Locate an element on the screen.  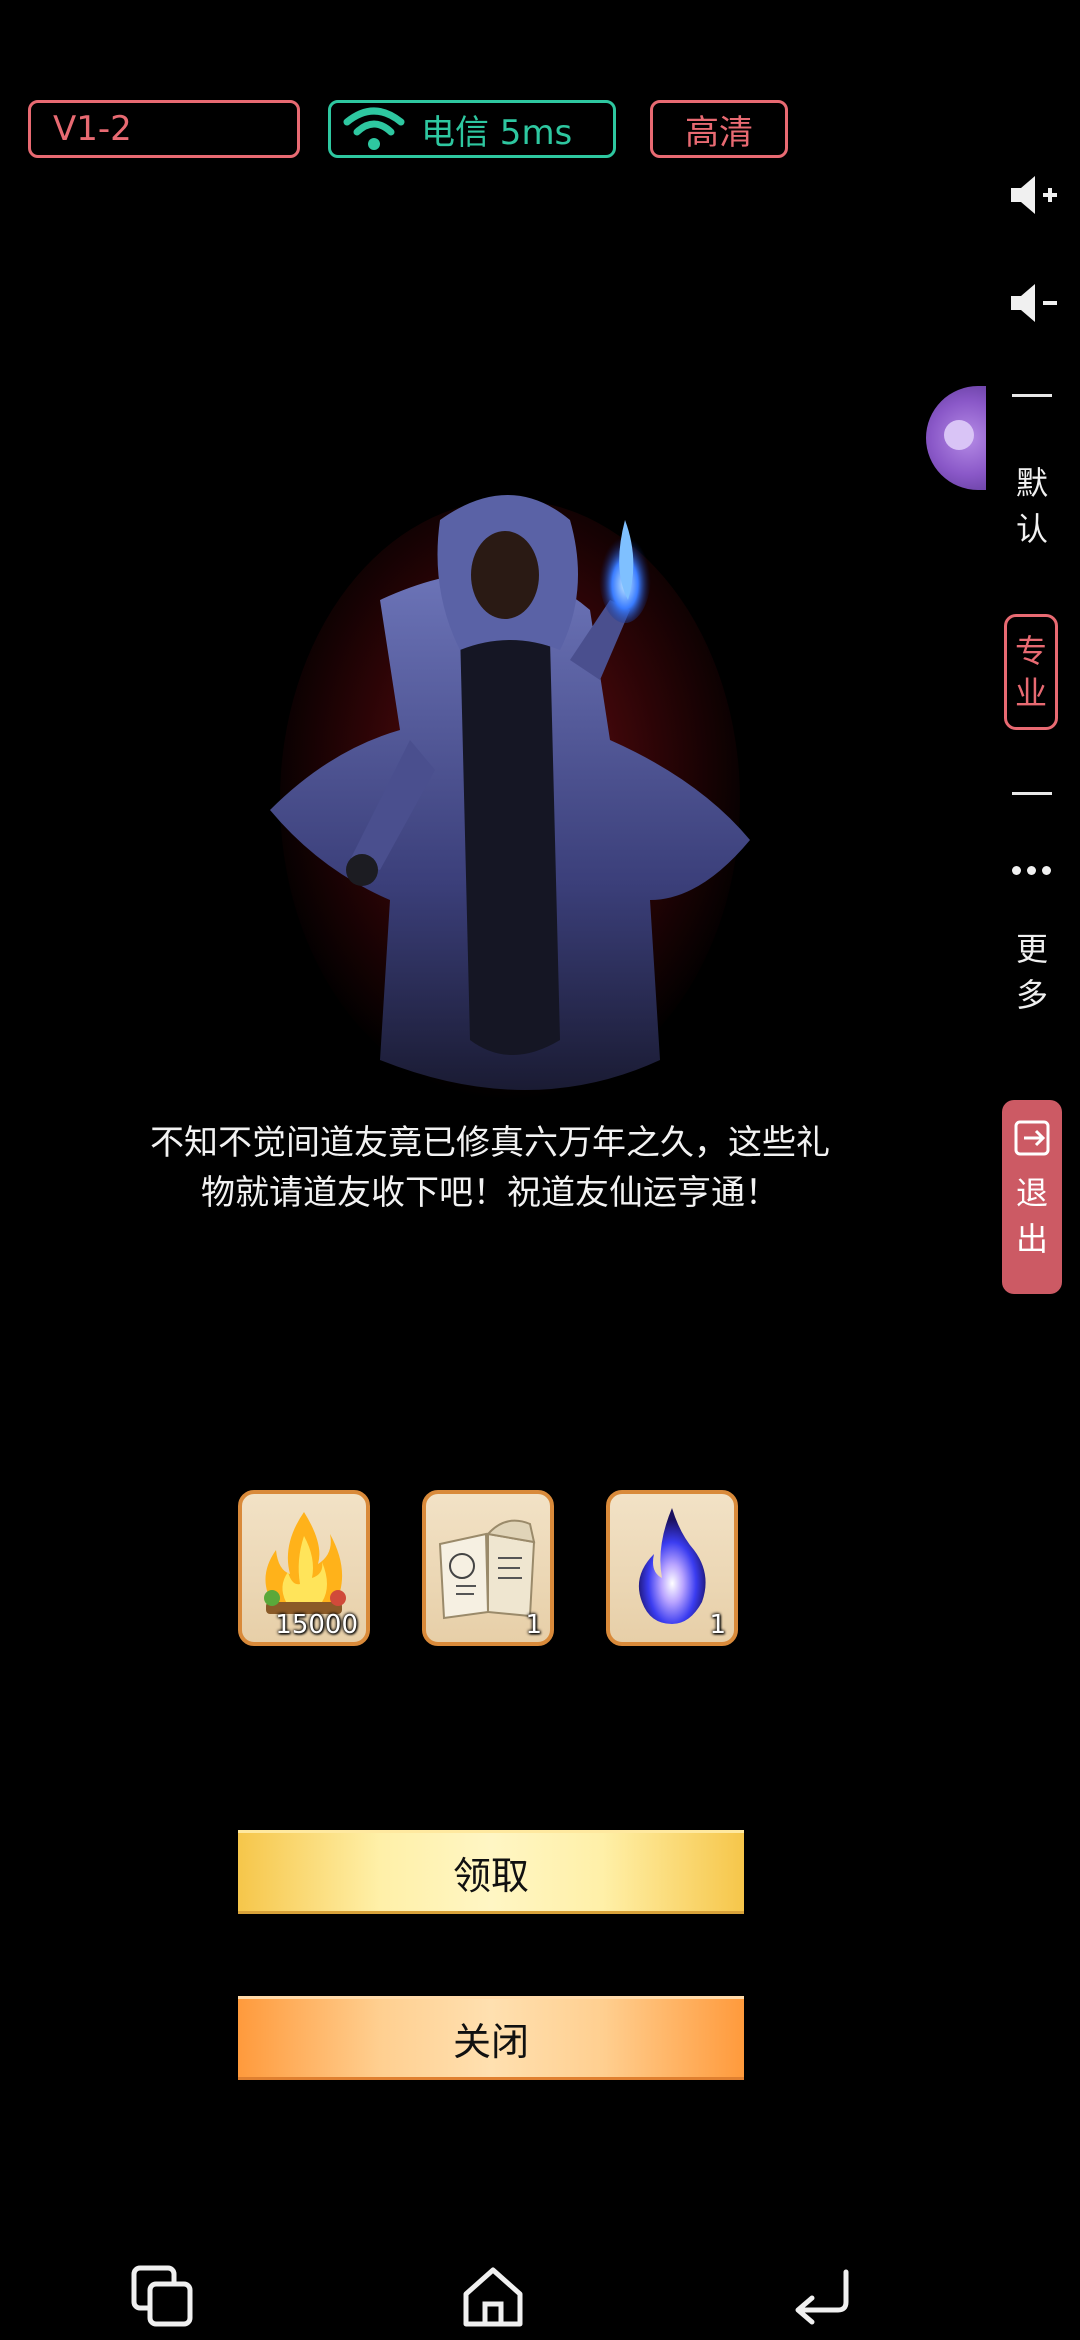
gift-message-line-1: 不知不觉间道友竟已修真六万年之久，这些礼 is located at coordinates (490, 1143).